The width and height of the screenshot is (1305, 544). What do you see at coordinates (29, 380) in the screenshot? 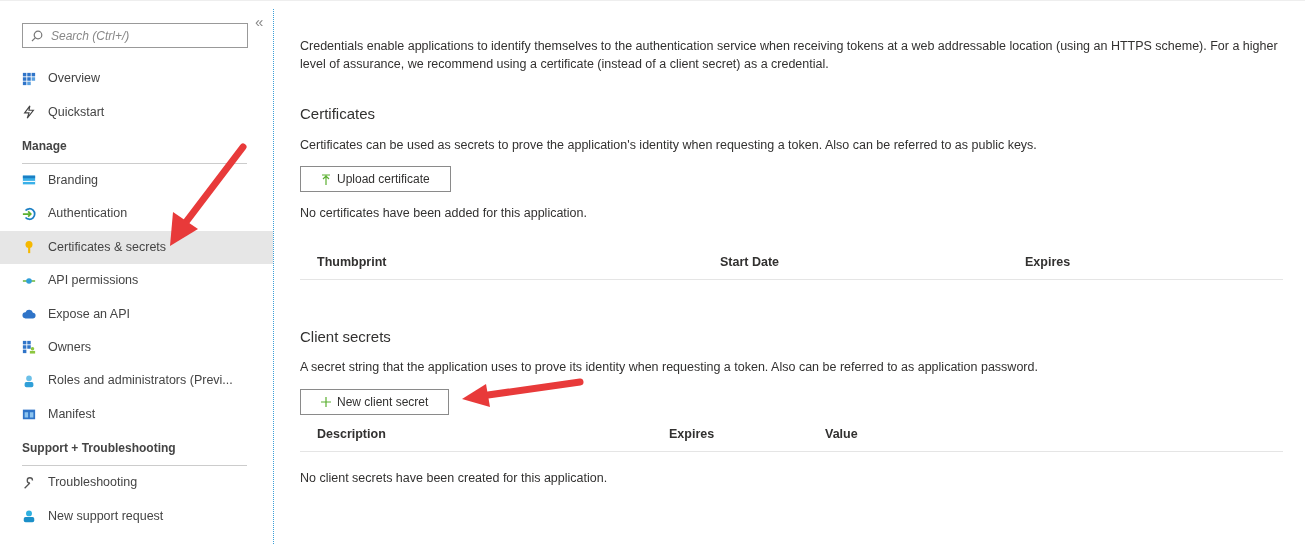
I see `person-icon` at bounding box center [29, 380].